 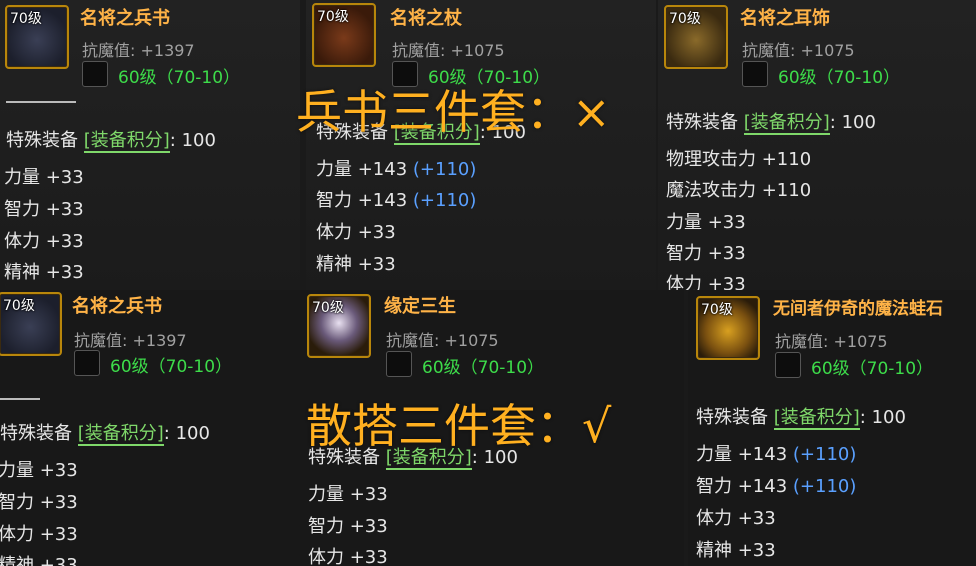 I want to click on frog-stone-icon: 70级, so click(x=728, y=328).